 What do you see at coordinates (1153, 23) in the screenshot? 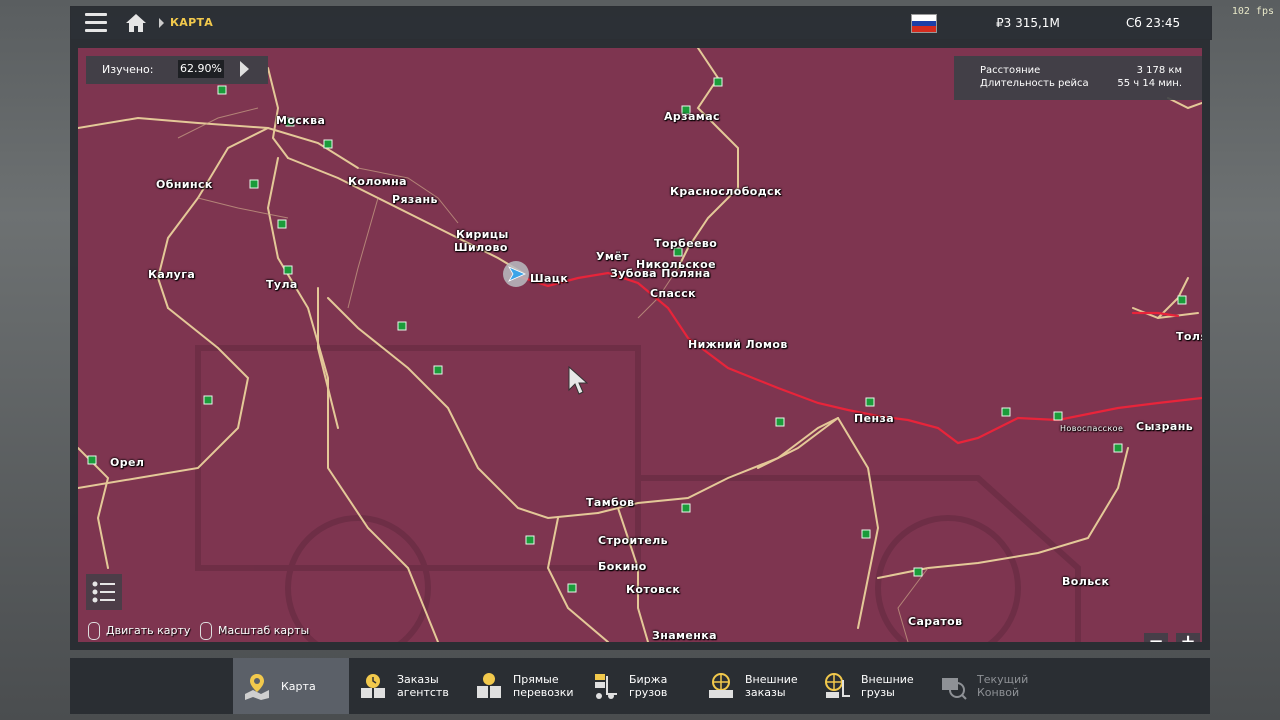
I see `game-clock: Сб 23:45` at bounding box center [1153, 23].